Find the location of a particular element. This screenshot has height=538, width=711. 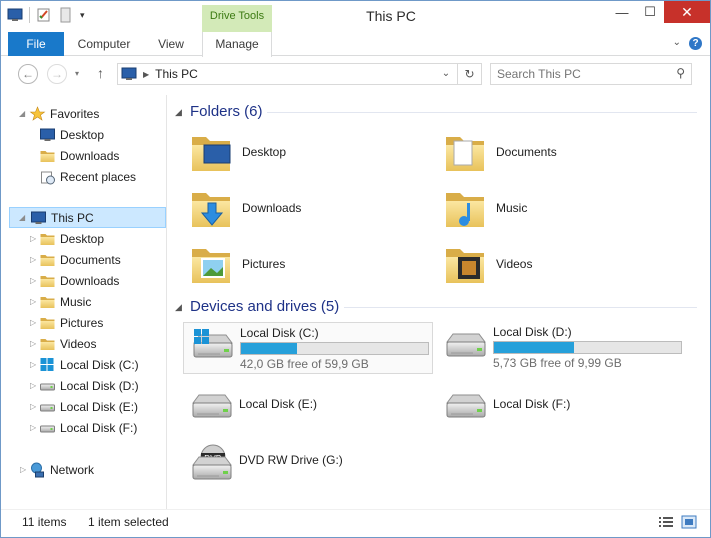

videos-folder-icon is located at coordinates (47, 344).